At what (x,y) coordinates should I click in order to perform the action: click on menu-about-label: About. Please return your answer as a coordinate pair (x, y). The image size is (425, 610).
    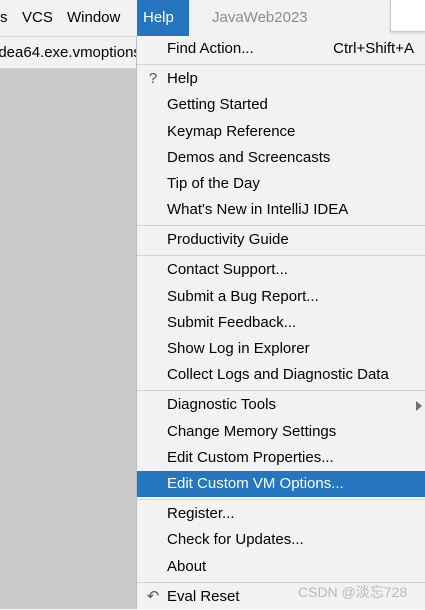
    Looking at the image, I should click on (187, 566).